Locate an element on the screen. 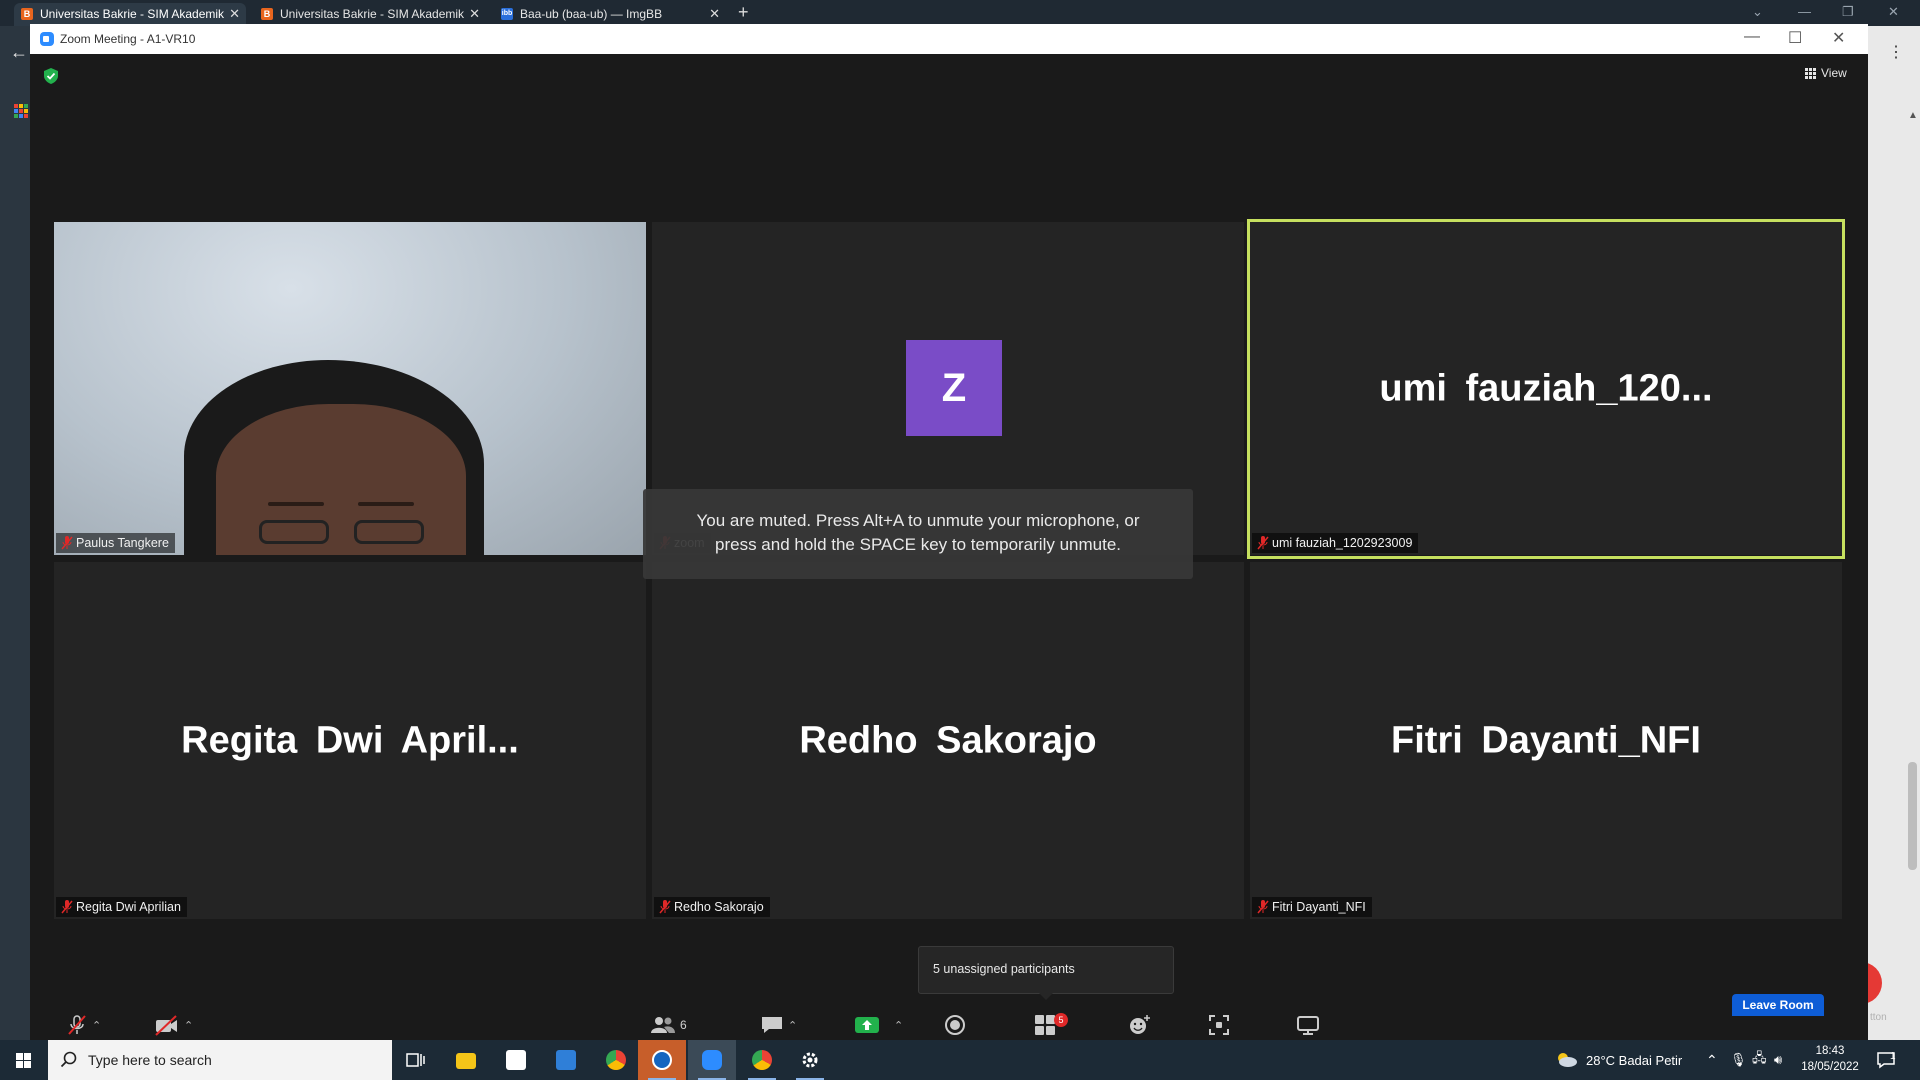 The height and width of the screenshot is (1080, 1920). mail-icon is located at coordinates (566, 1060).